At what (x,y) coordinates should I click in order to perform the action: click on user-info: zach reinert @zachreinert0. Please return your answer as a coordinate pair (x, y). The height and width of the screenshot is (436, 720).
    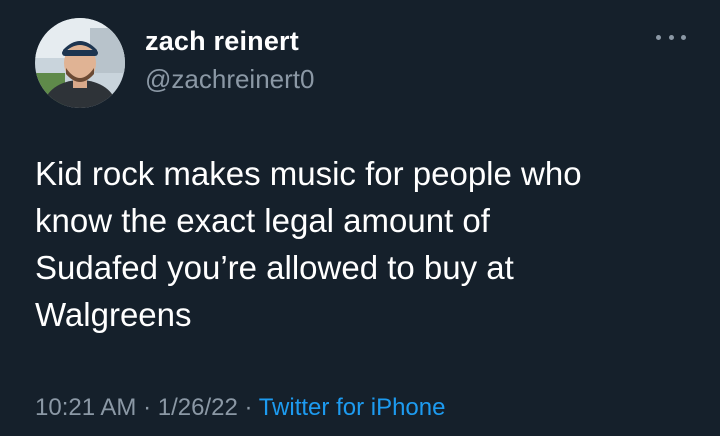
    Looking at the image, I should click on (229, 60).